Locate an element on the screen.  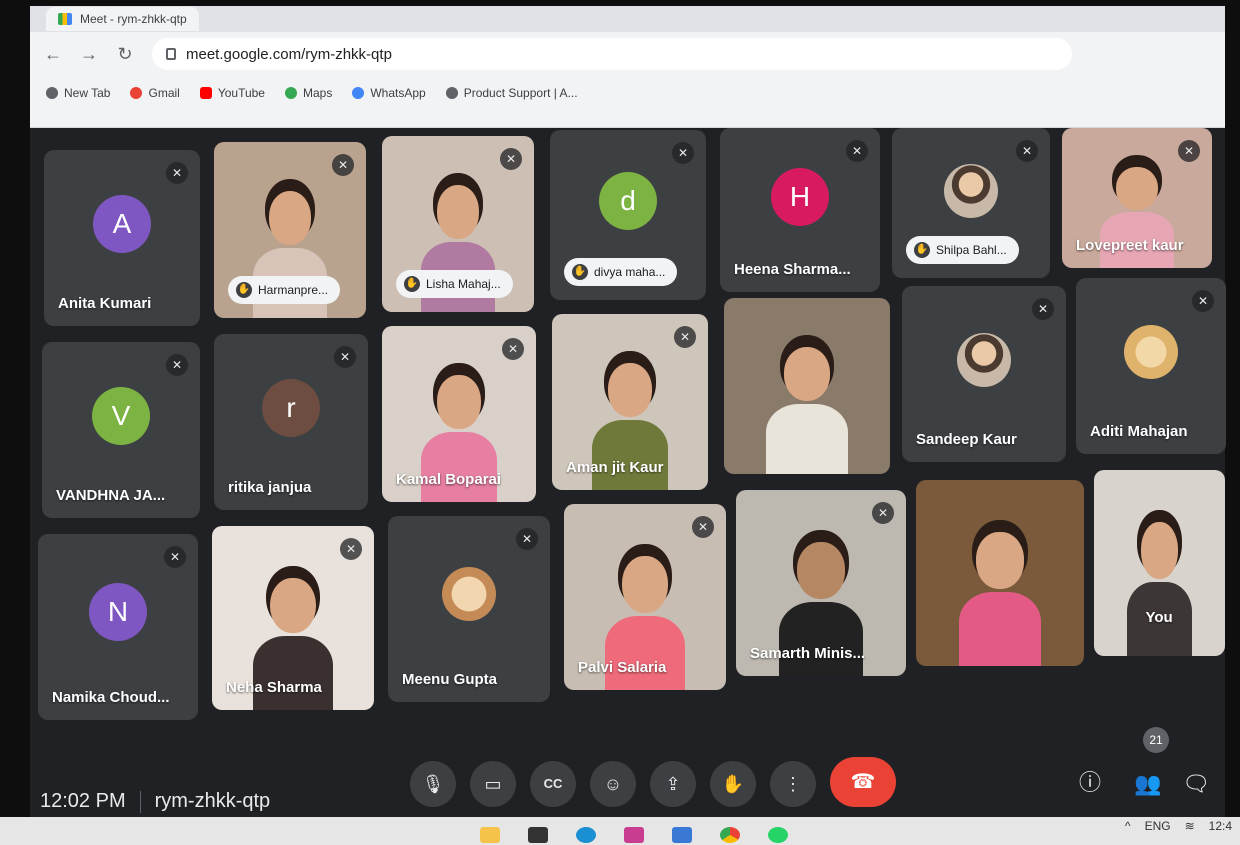
bookmark-gmail: Gmail is located at coordinates (155, 93).